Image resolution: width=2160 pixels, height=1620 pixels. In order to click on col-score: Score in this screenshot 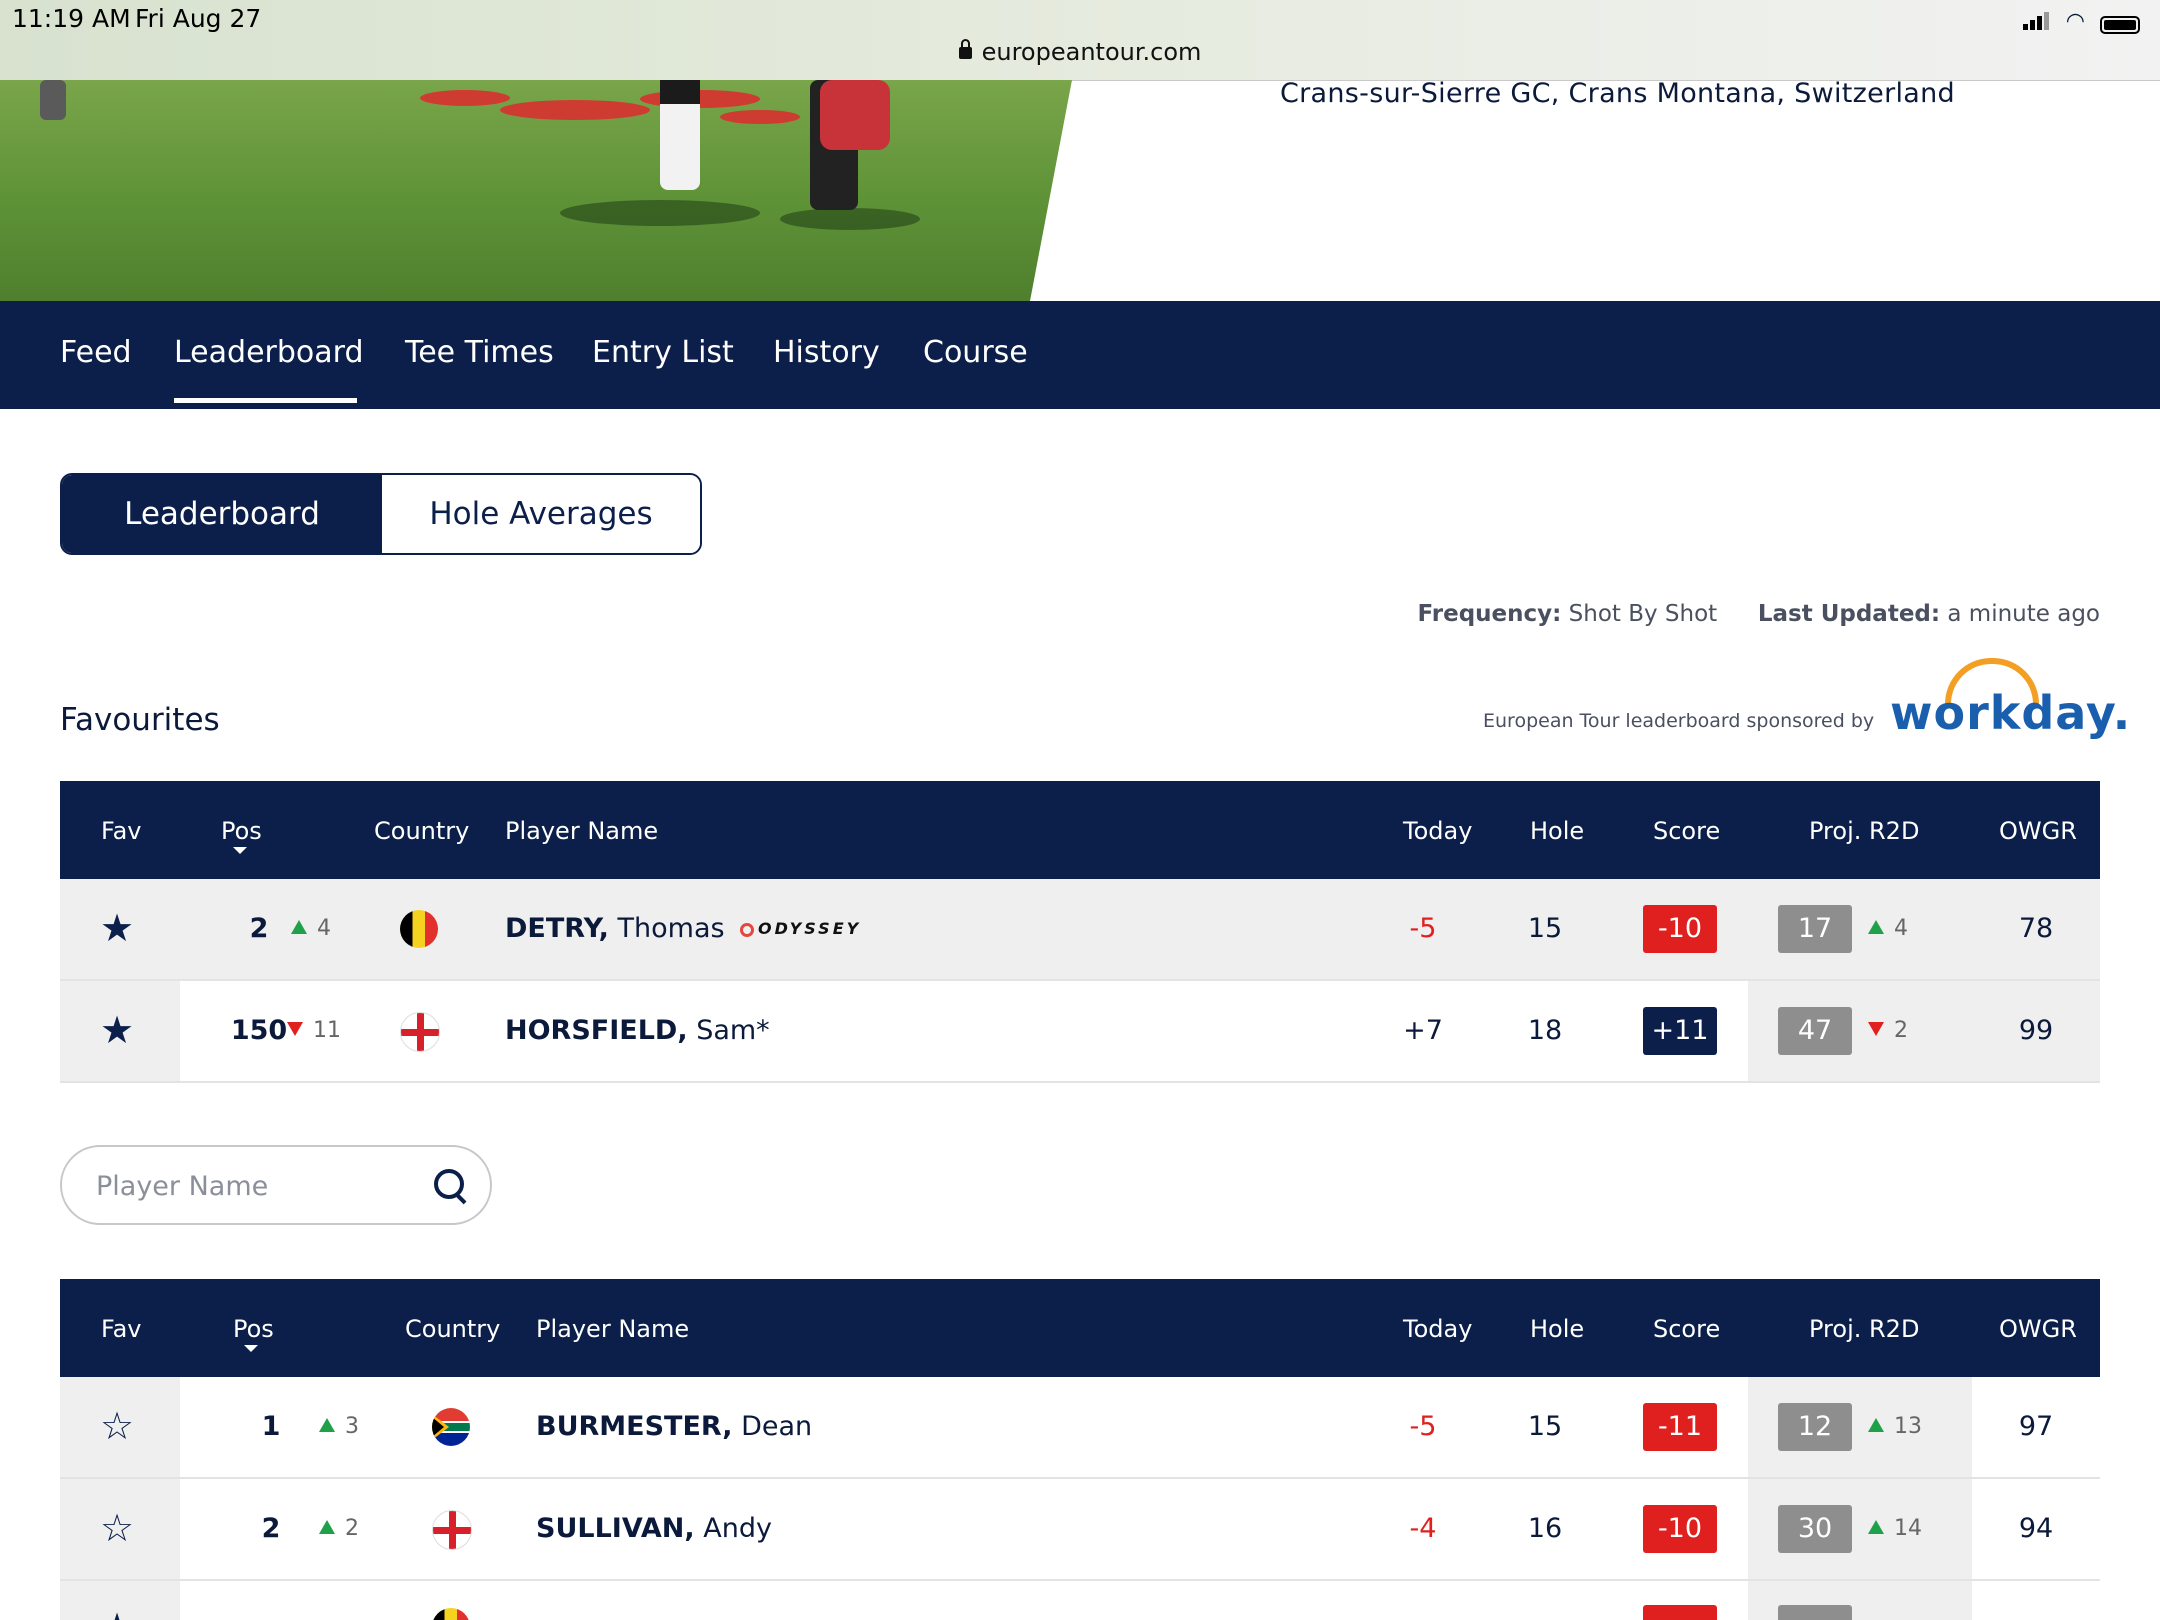, I will do `click(1687, 1329)`.